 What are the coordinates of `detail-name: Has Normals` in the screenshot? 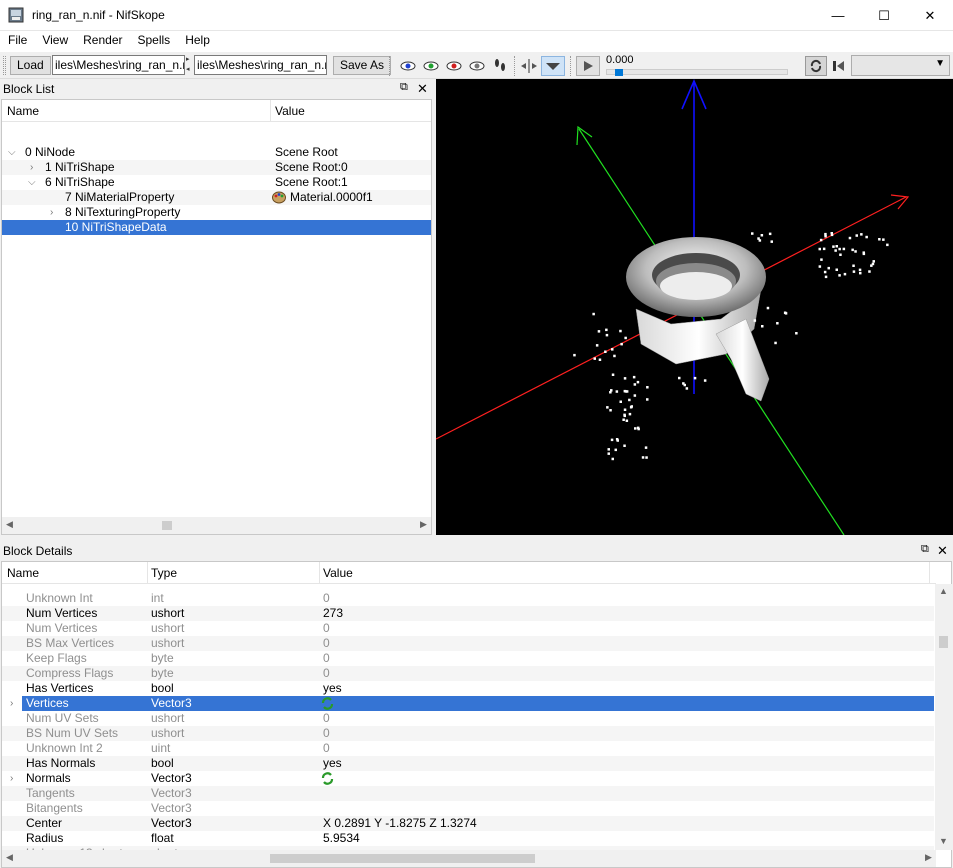 It's located at (61, 763).